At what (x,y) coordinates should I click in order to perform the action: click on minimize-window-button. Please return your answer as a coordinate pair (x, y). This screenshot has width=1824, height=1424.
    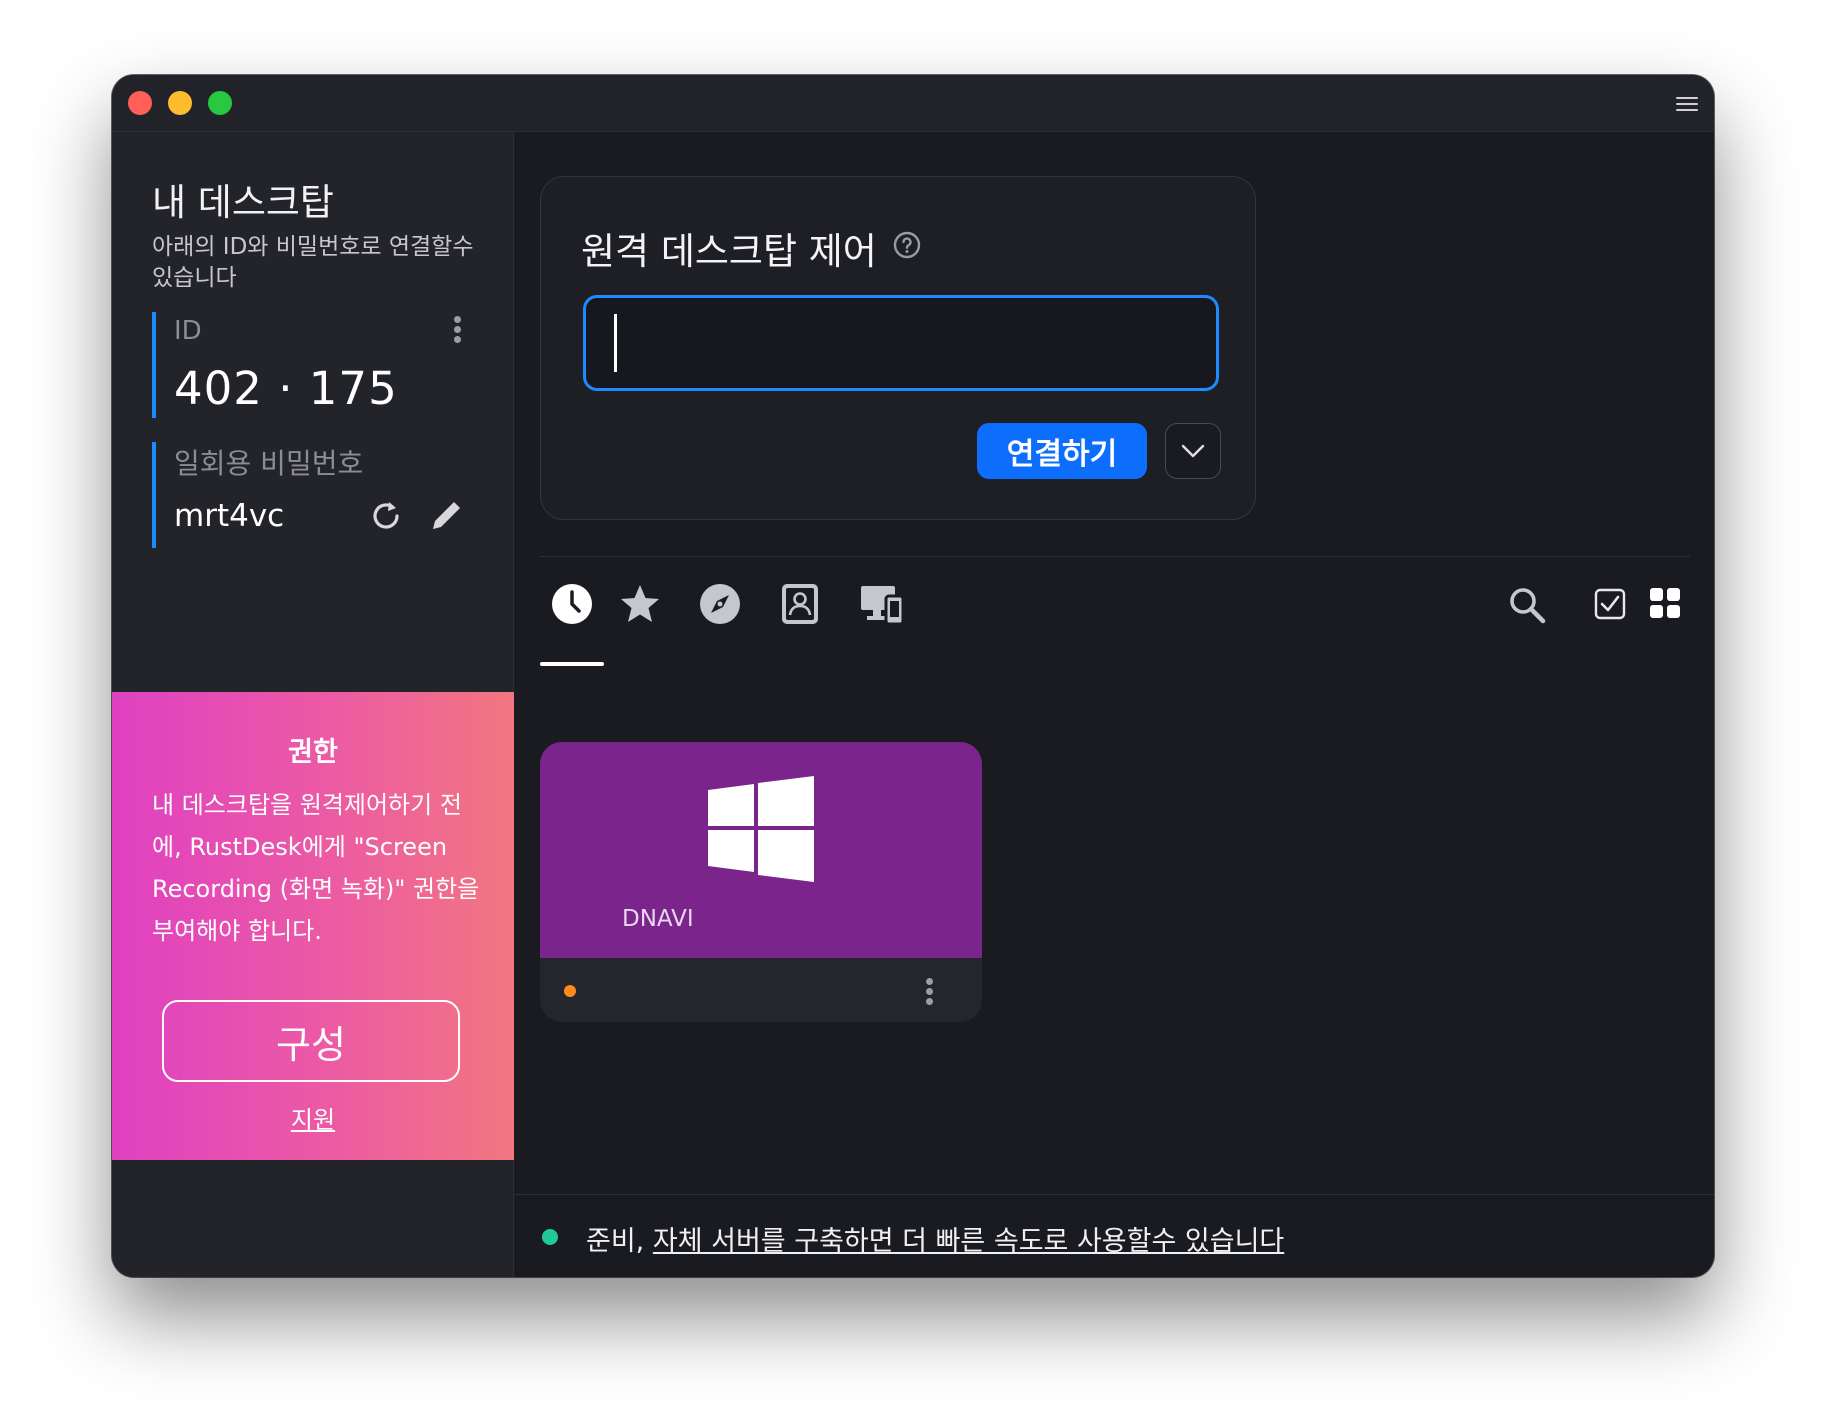
    Looking at the image, I should click on (180, 103).